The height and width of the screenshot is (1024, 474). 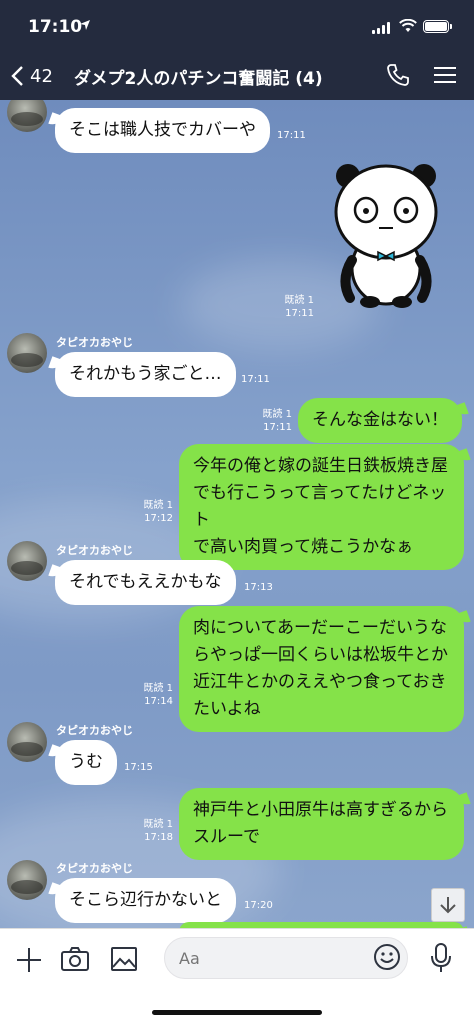 What do you see at coordinates (445, 75) in the screenshot?
I see `menu-icon` at bounding box center [445, 75].